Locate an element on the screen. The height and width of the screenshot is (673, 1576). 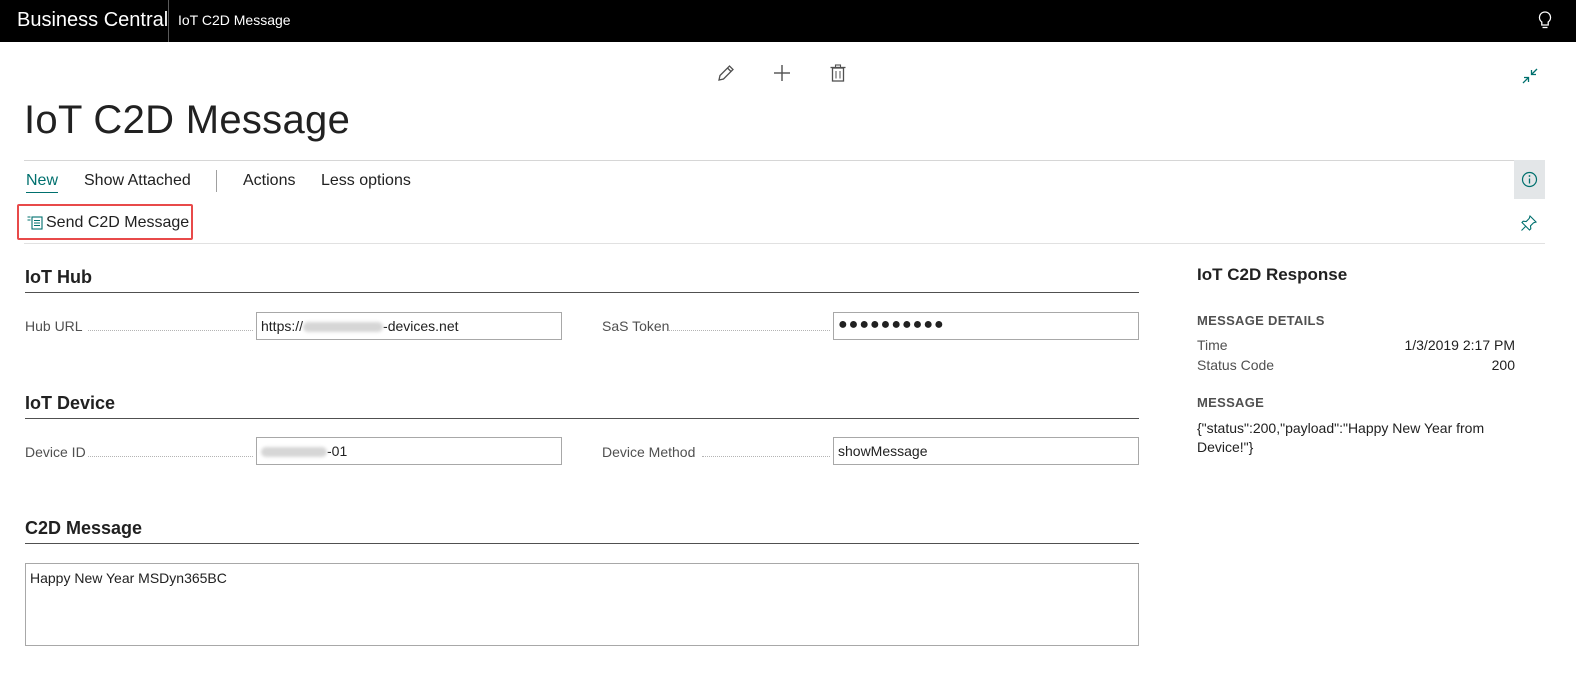
info-icon is located at coordinates (1529, 179).